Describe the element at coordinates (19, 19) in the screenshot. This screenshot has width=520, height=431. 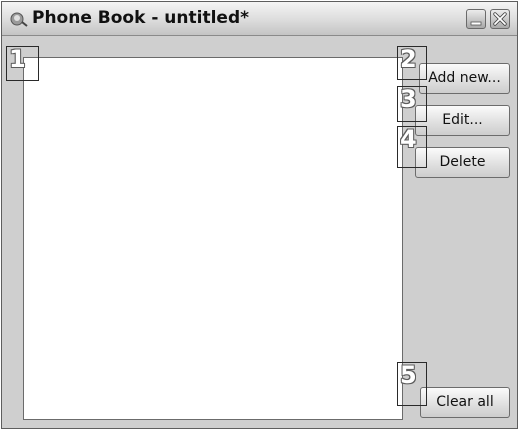
I see `phonebook-app-icon` at that location.